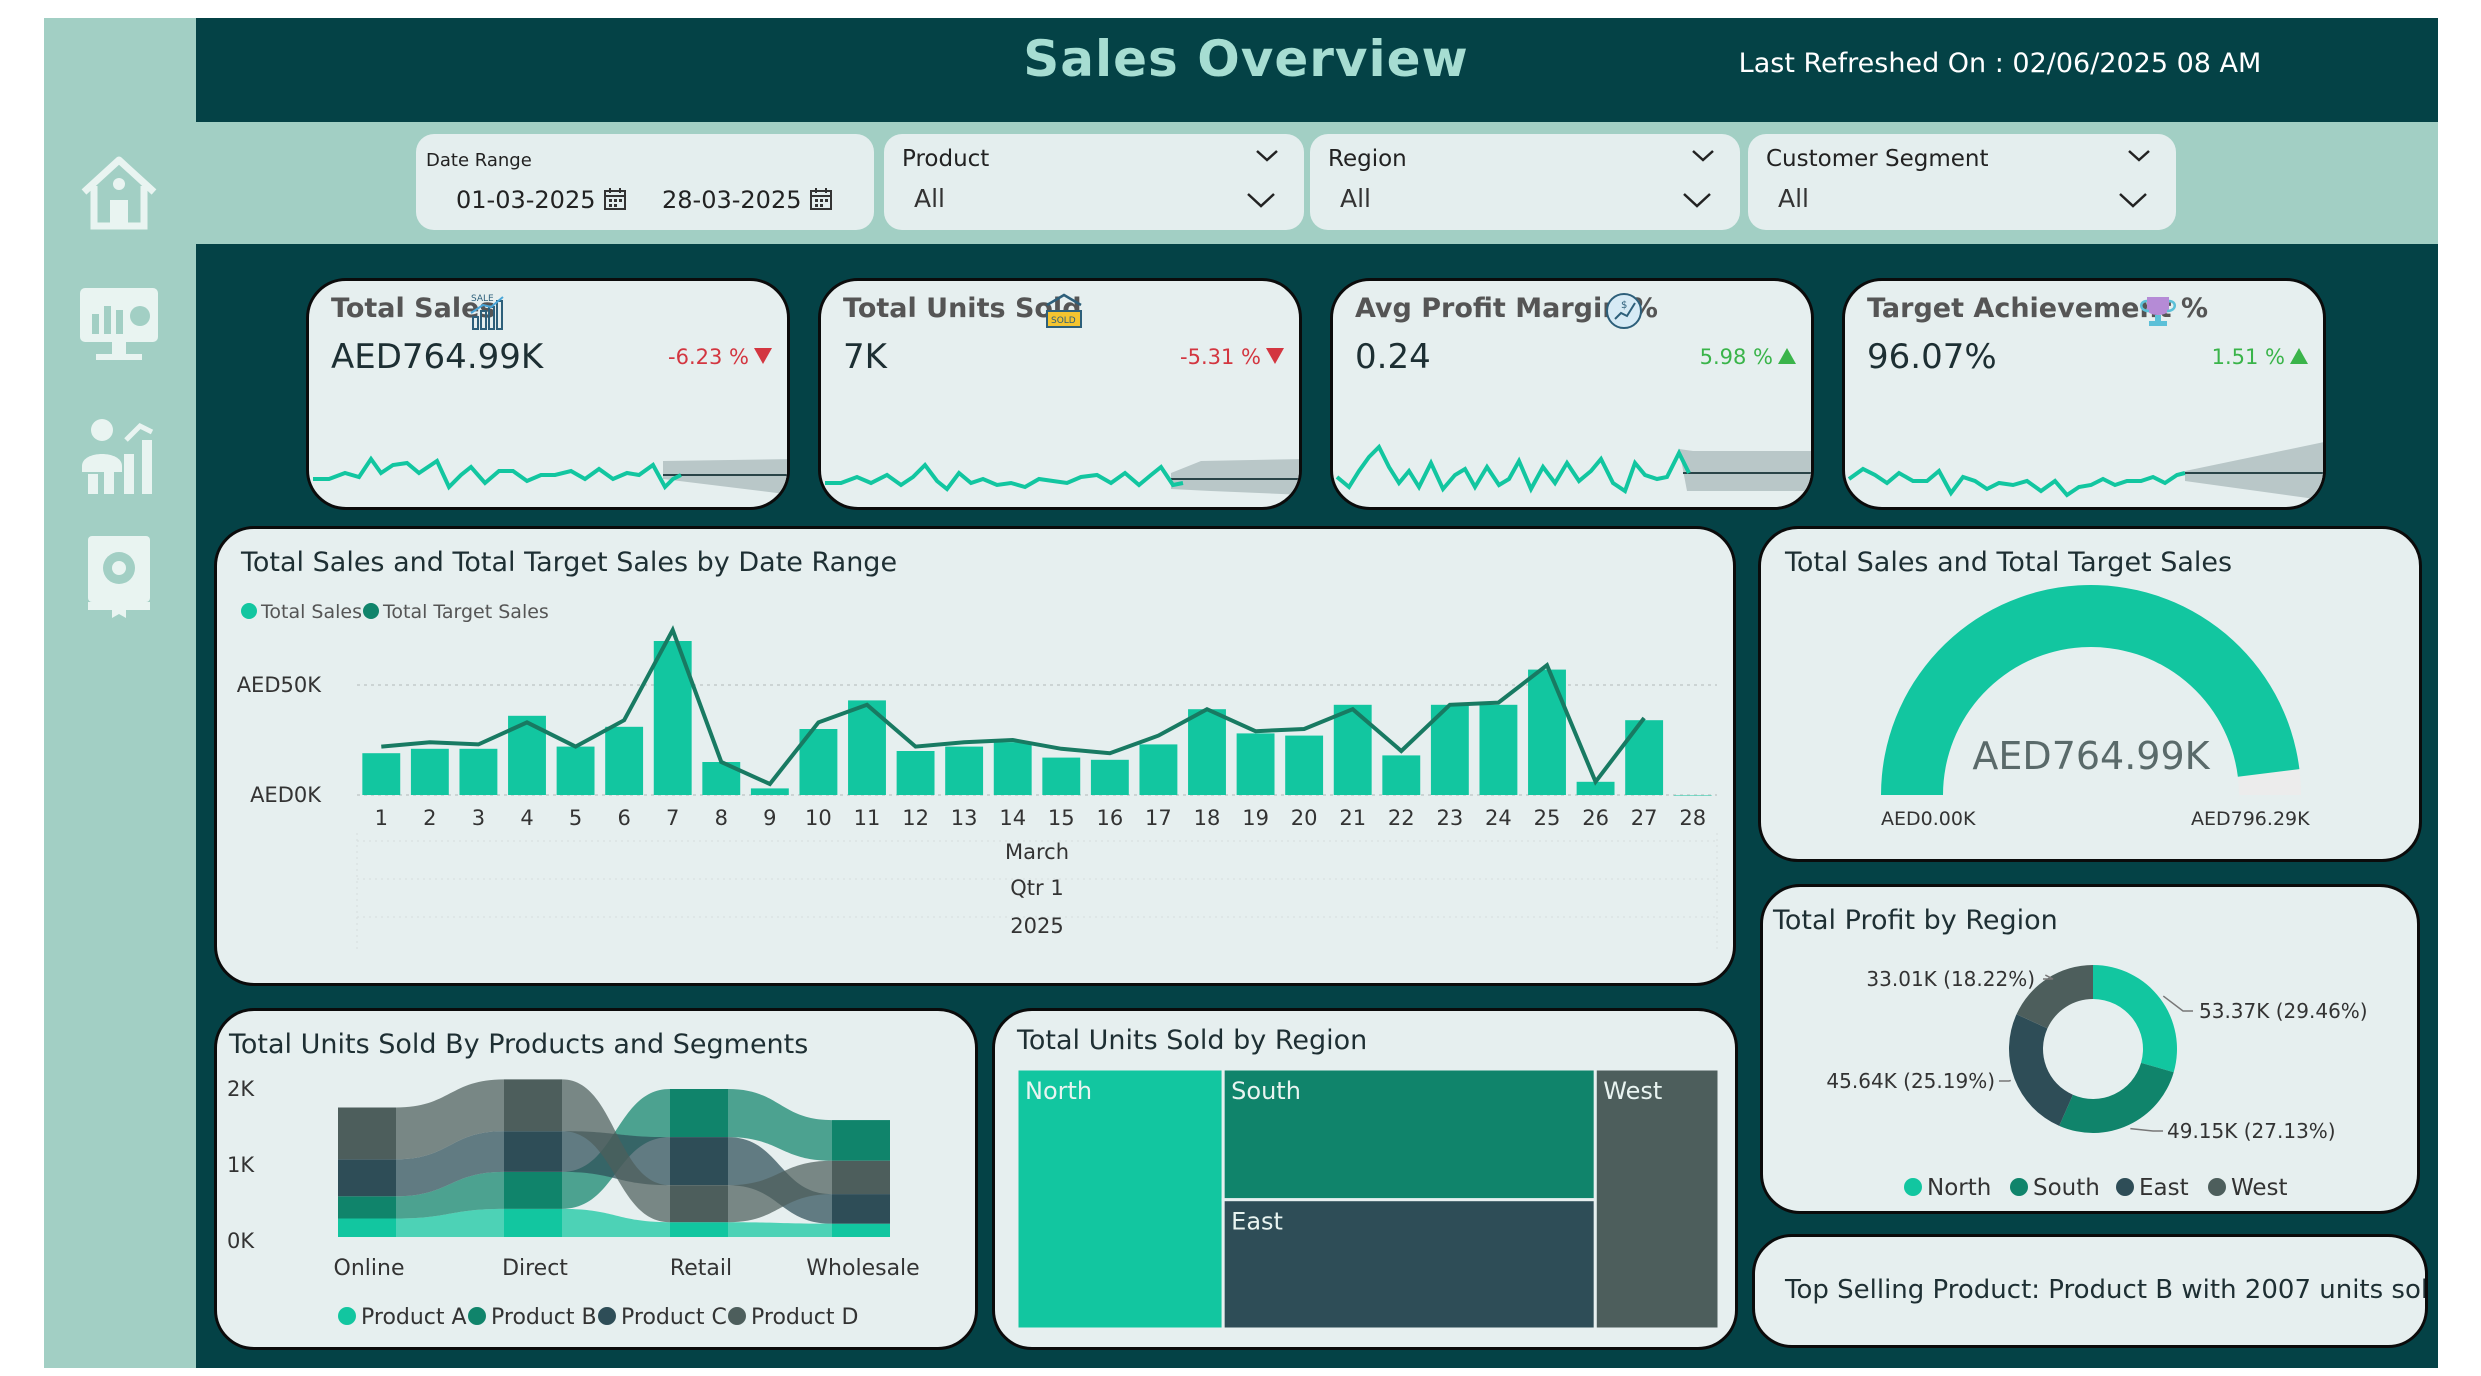 This screenshot has width=2481, height=1376. Describe the element at coordinates (2000, 63) in the screenshot. I see `last-refreshed-text: Last Refreshed On : 02/06/2025 08 AM` at that location.